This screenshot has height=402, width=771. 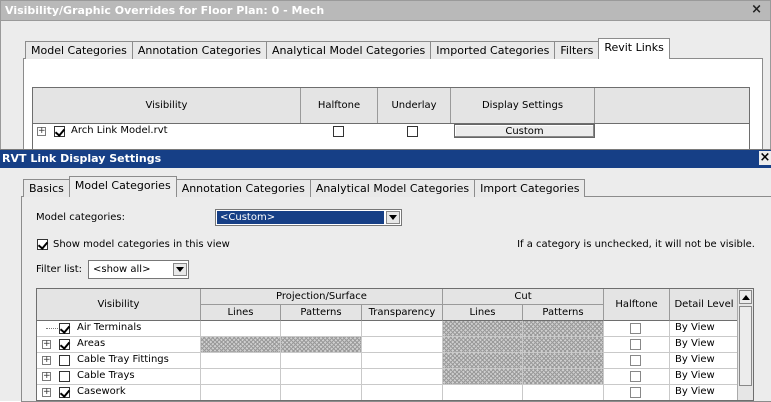 I want to click on scroll-thumb, so click(x=745, y=346).